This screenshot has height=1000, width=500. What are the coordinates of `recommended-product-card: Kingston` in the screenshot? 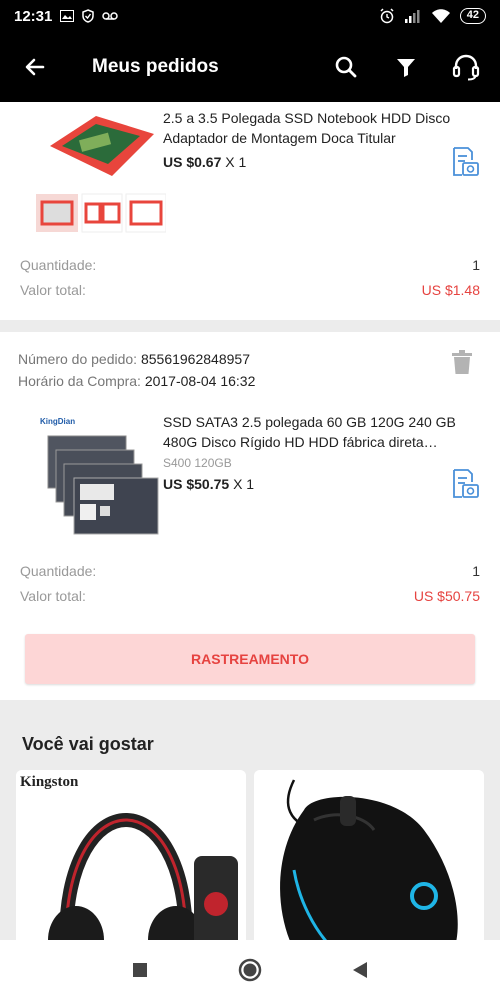 It's located at (131, 855).